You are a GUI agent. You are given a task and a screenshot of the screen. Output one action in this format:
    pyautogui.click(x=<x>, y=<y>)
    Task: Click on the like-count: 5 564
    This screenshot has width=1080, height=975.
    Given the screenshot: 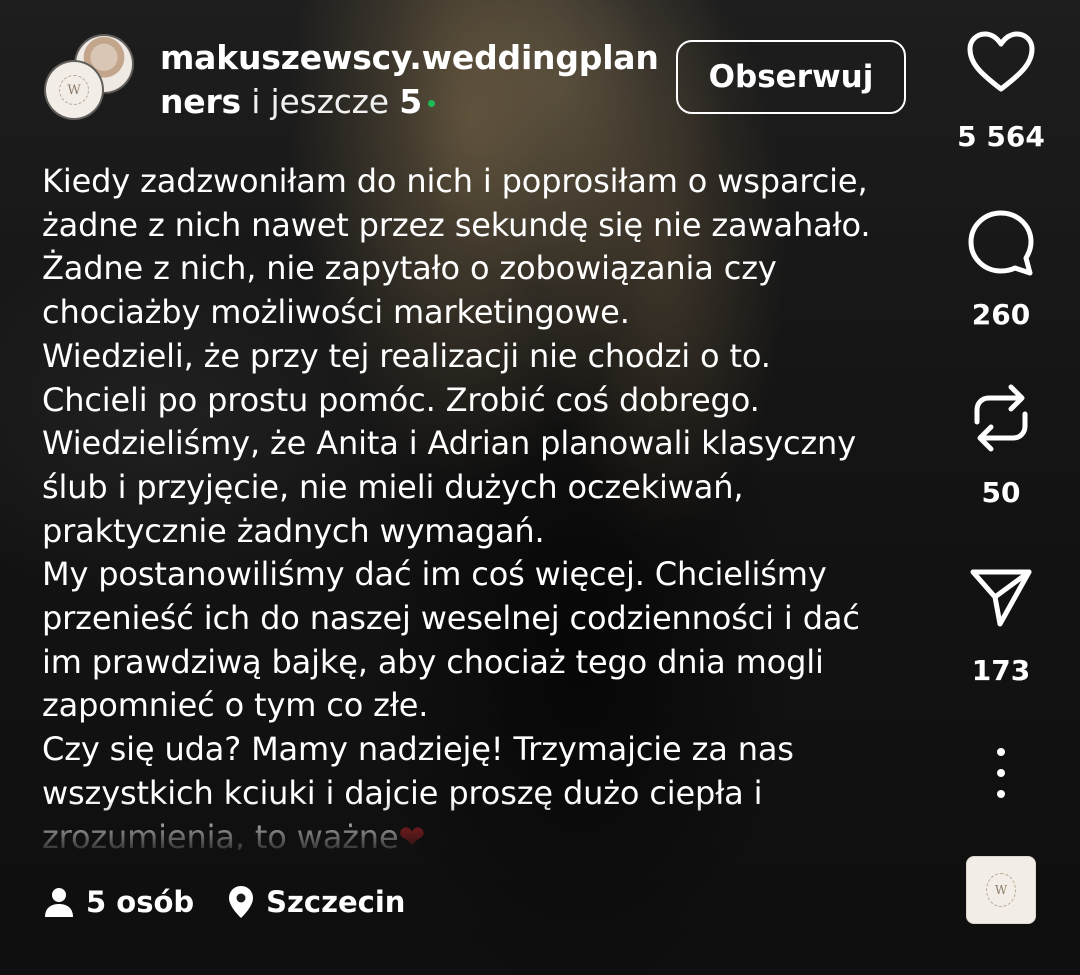 What is the action you would take?
    pyautogui.click(x=1001, y=136)
    